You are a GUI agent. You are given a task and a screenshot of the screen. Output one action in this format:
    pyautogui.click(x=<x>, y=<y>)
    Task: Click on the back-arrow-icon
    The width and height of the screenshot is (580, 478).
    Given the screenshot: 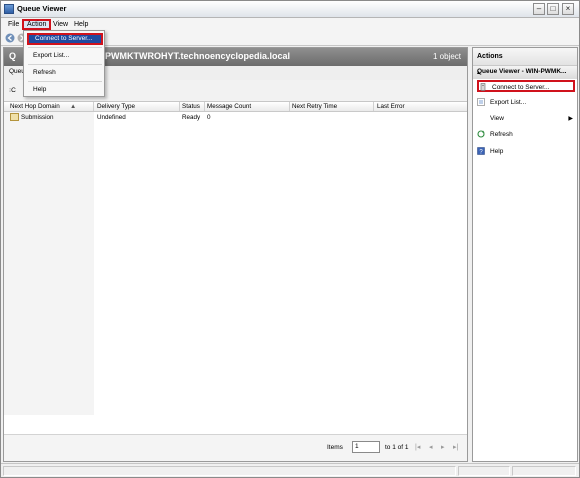 What is the action you would take?
    pyautogui.click(x=10, y=38)
    